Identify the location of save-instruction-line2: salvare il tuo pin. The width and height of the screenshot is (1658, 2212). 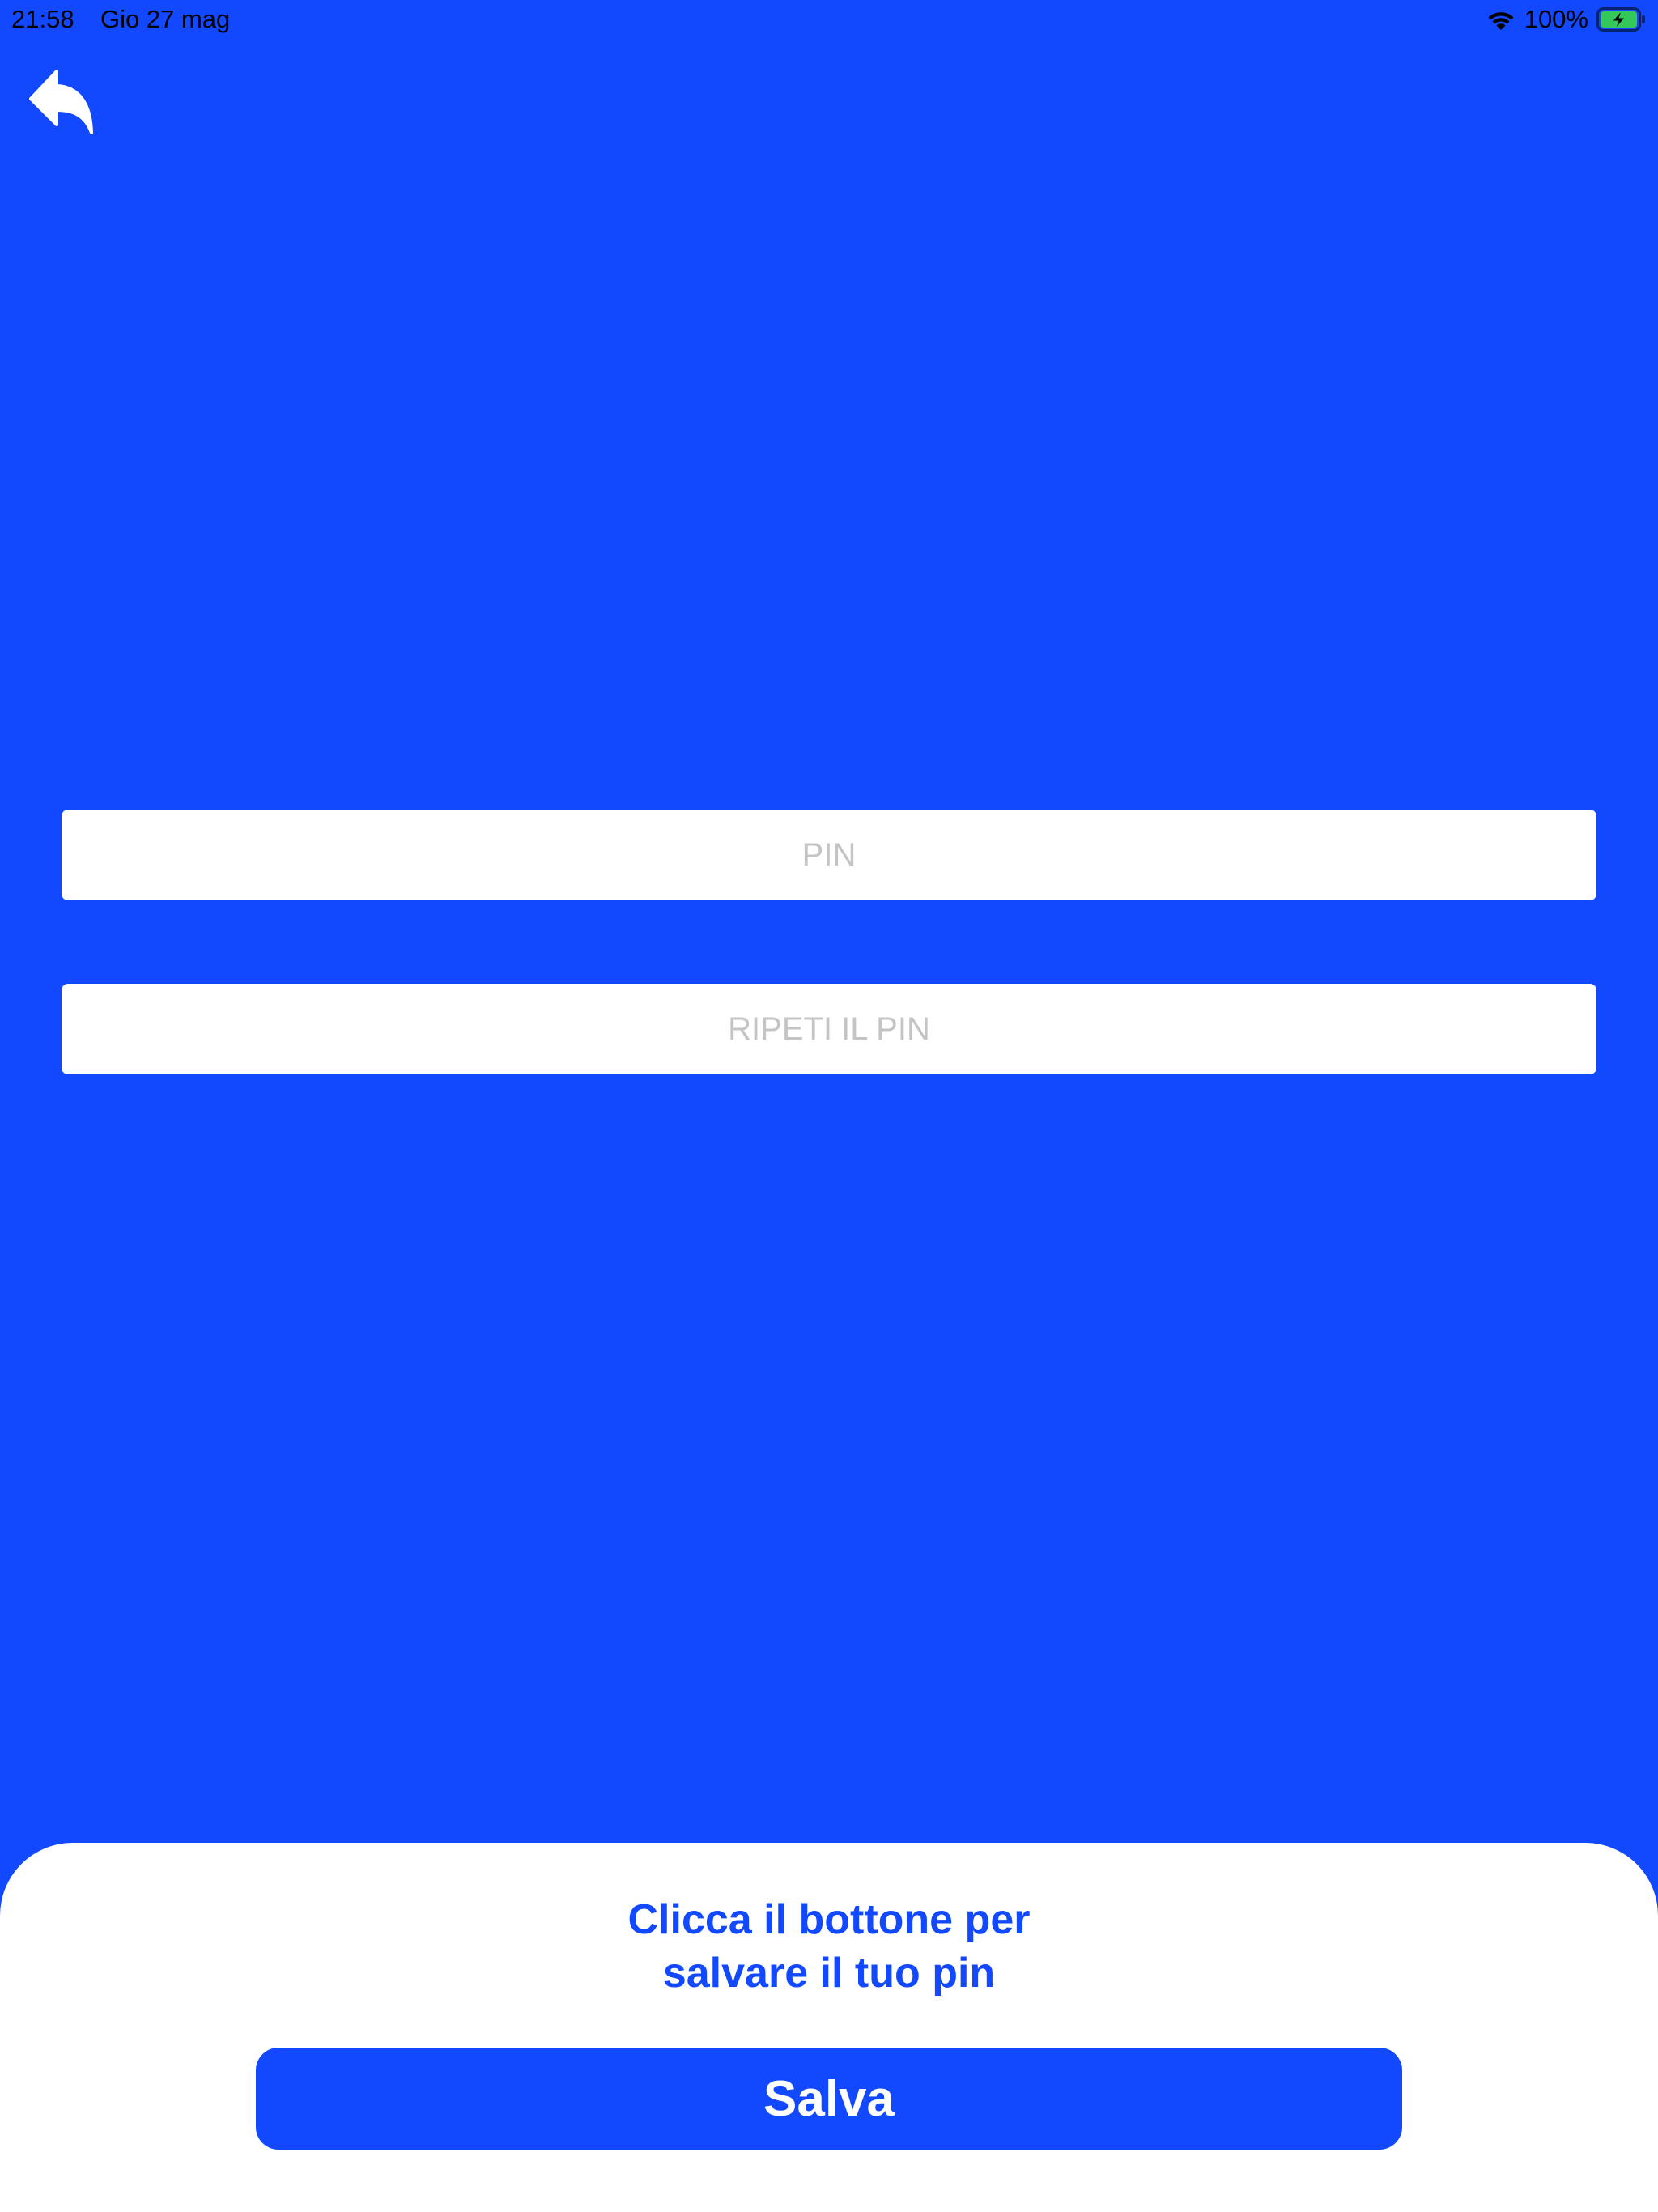
(829, 1974).